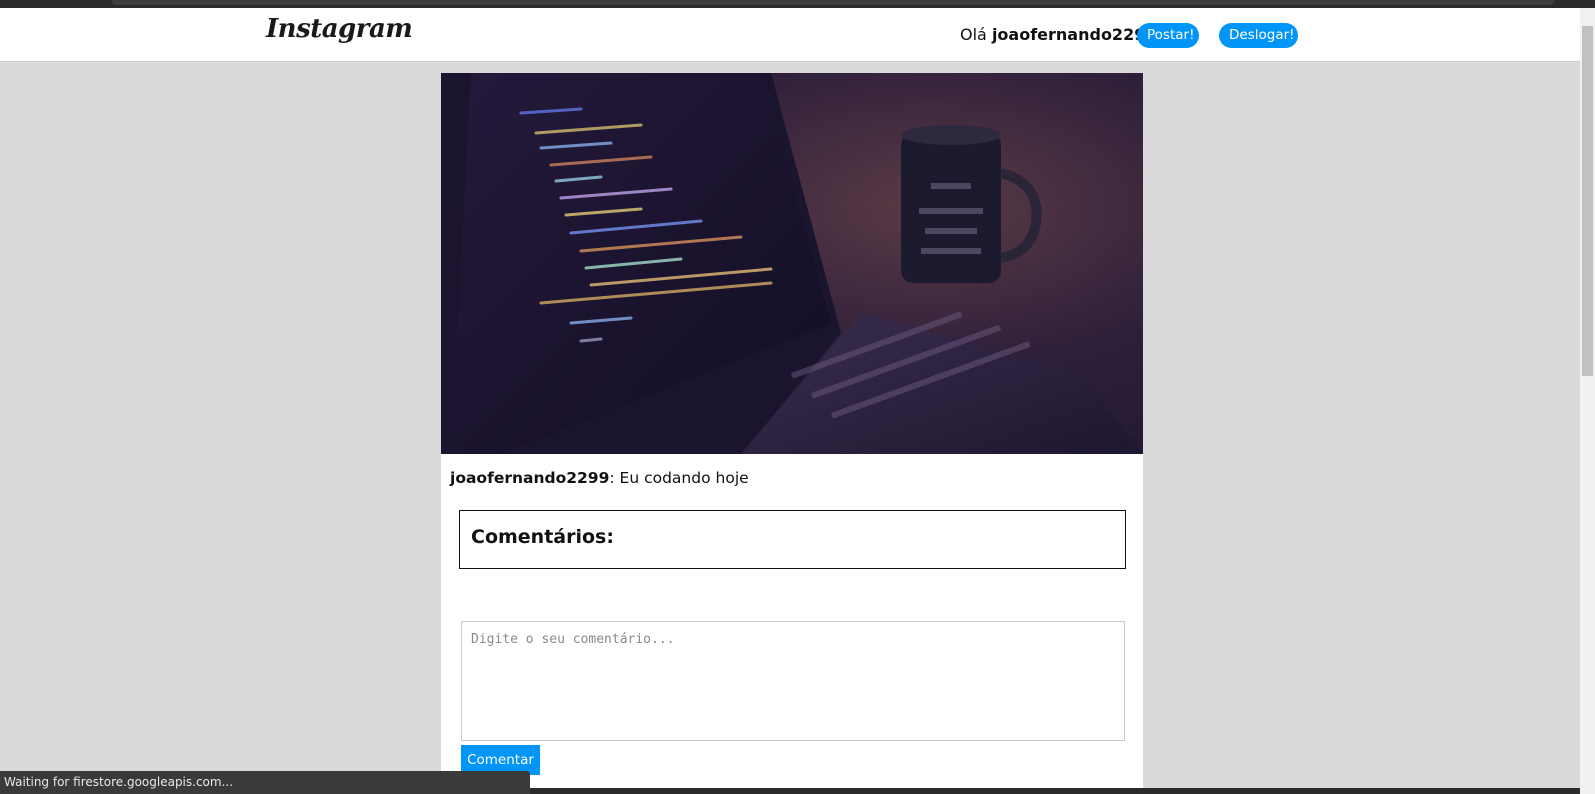 The width and height of the screenshot is (1595, 794). What do you see at coordinates (976, 34) in the screenshot?
I see `greeting-prefix: Olá` at bounding box center [976, 34].